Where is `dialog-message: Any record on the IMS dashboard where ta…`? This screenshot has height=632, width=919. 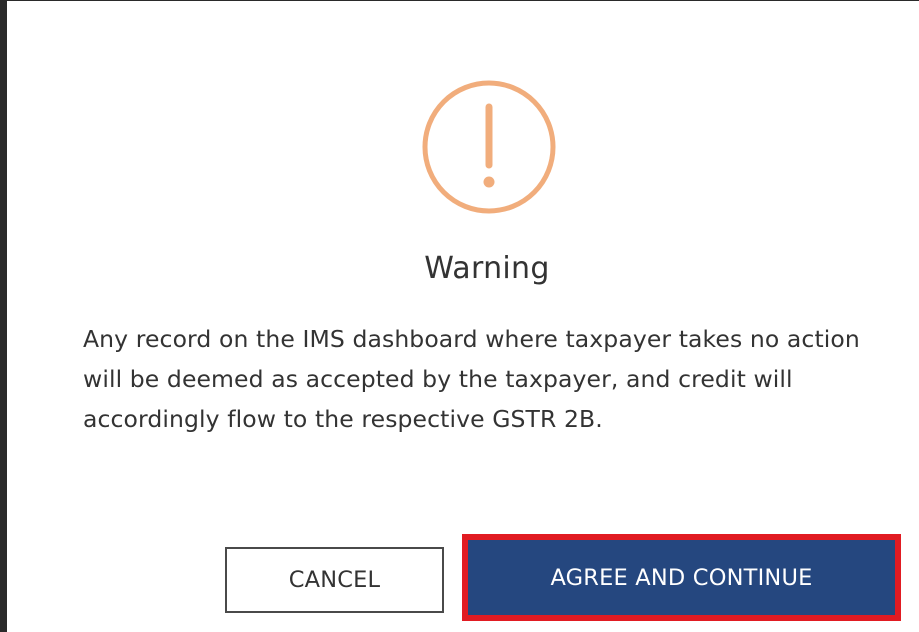
dialog-message: Any record on the IMS dashboard where ta… is located at coordinates (471, 379).